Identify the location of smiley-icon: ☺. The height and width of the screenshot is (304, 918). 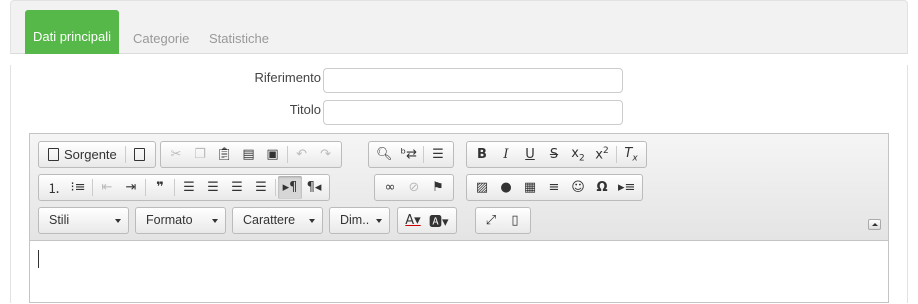
(578, 187).